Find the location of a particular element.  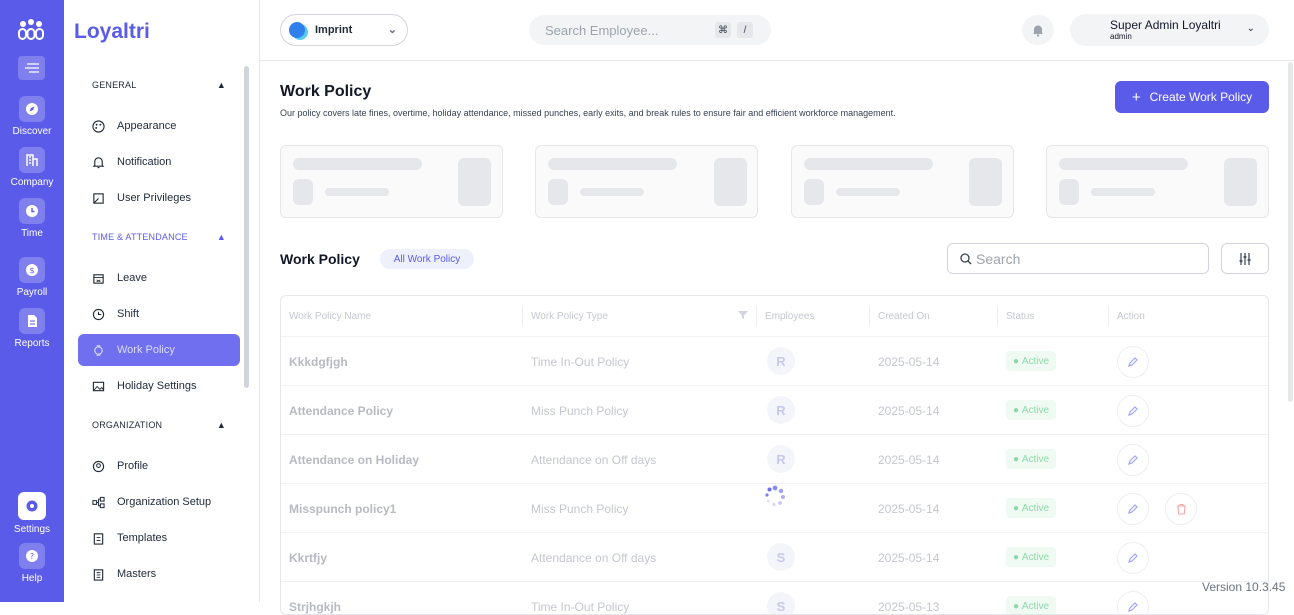

employee-search-input: Search Employee... ⌘ / is located at coordinates (650, 30).